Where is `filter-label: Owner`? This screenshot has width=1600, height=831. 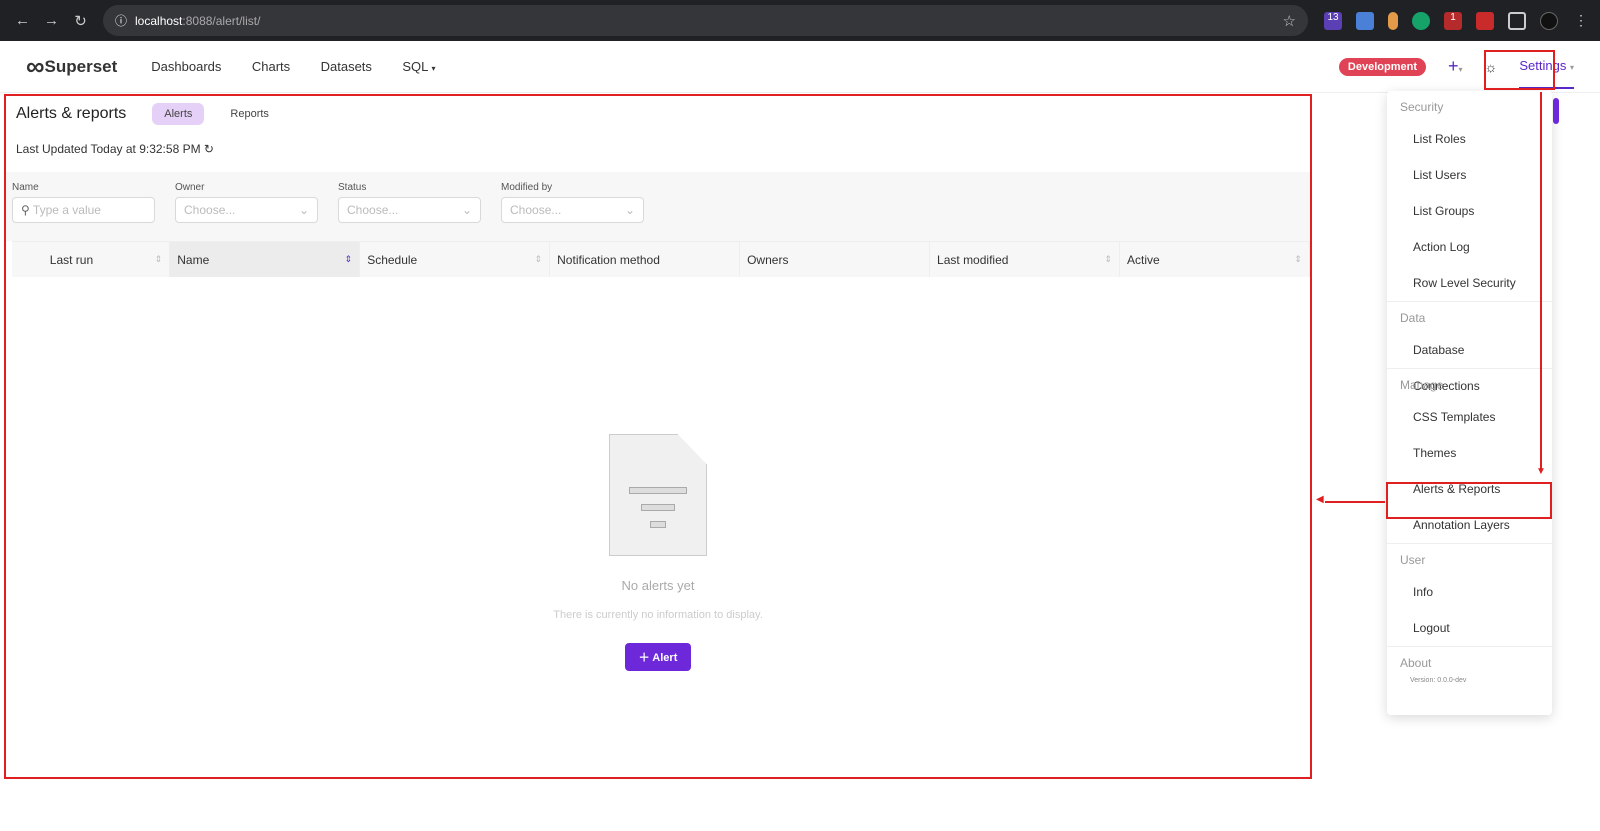
filter-label: Owner is located at coordinates (190, 187).